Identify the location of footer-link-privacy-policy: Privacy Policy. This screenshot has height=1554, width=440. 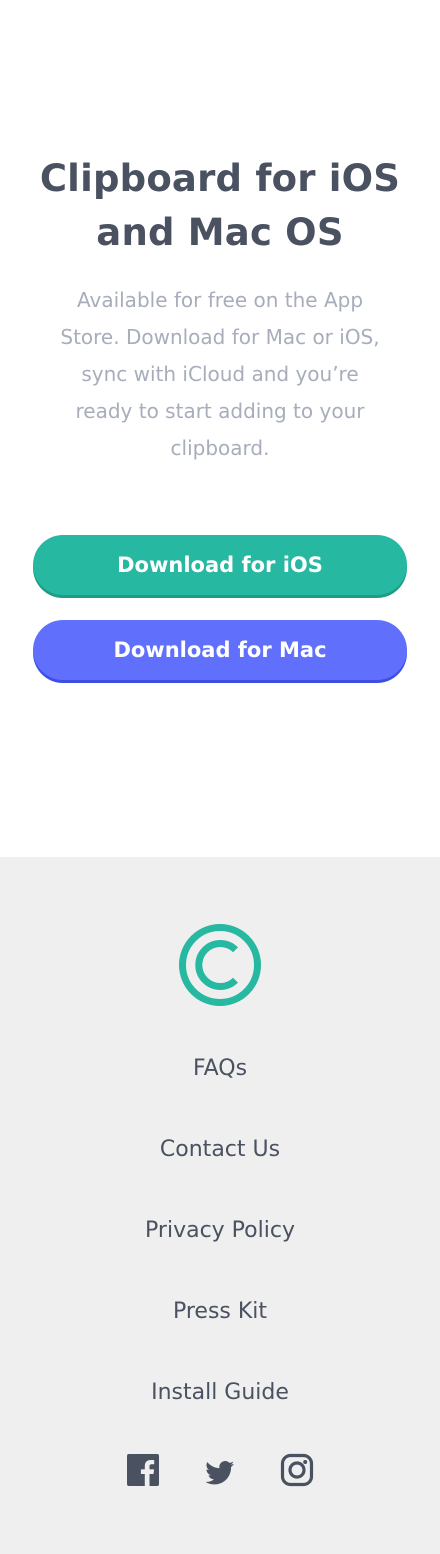
(220, 1231).